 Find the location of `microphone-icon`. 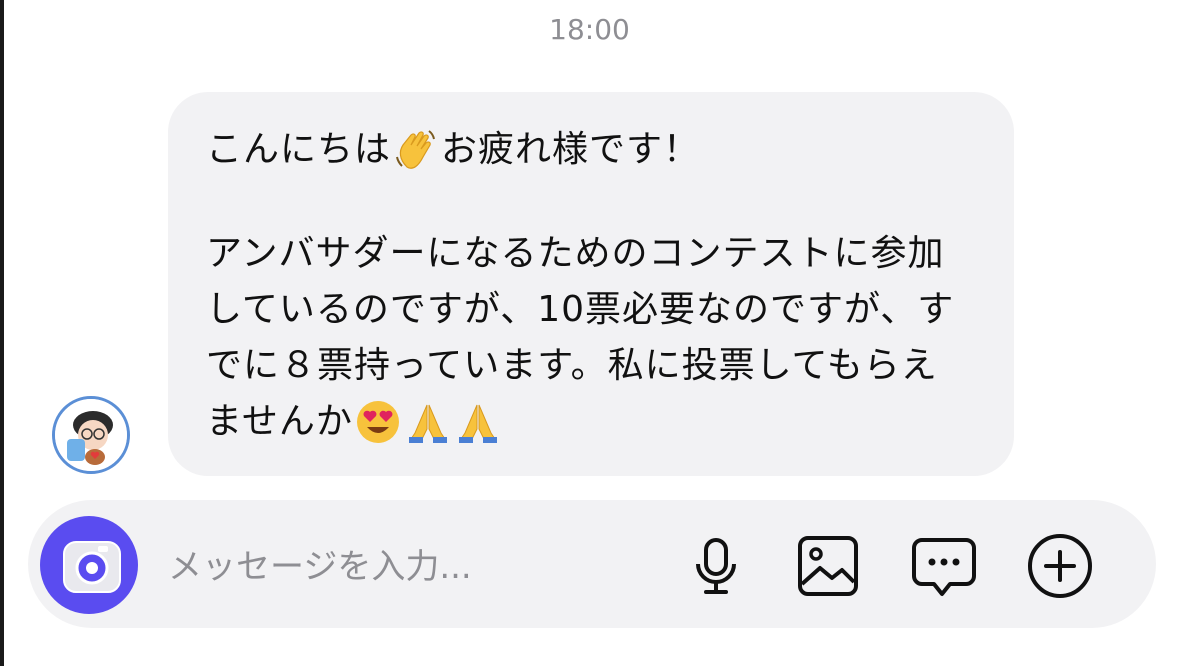

microphone-icon is located at coordinates (716, 566).